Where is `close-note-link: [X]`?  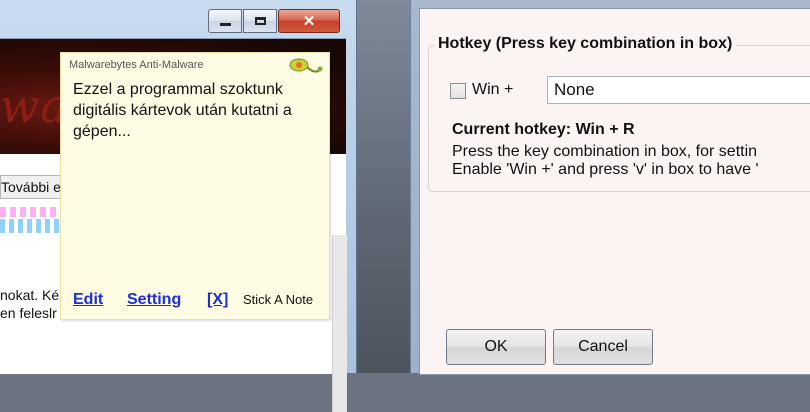 close-note-link: [X] is located at coordinates (217, 300).